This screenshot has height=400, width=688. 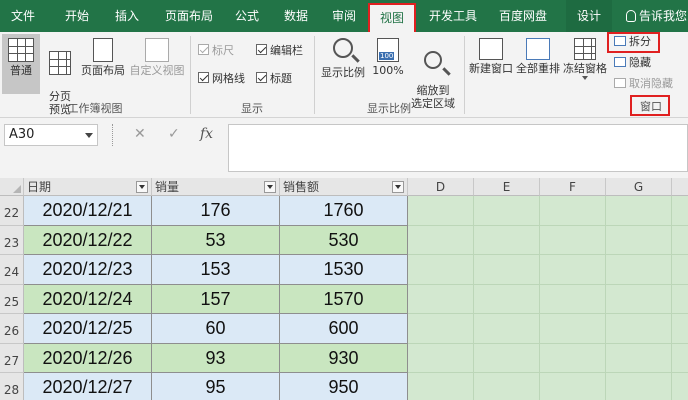 I want to click on tab-page-layout: 页面布局, so click(x=189, y=16).